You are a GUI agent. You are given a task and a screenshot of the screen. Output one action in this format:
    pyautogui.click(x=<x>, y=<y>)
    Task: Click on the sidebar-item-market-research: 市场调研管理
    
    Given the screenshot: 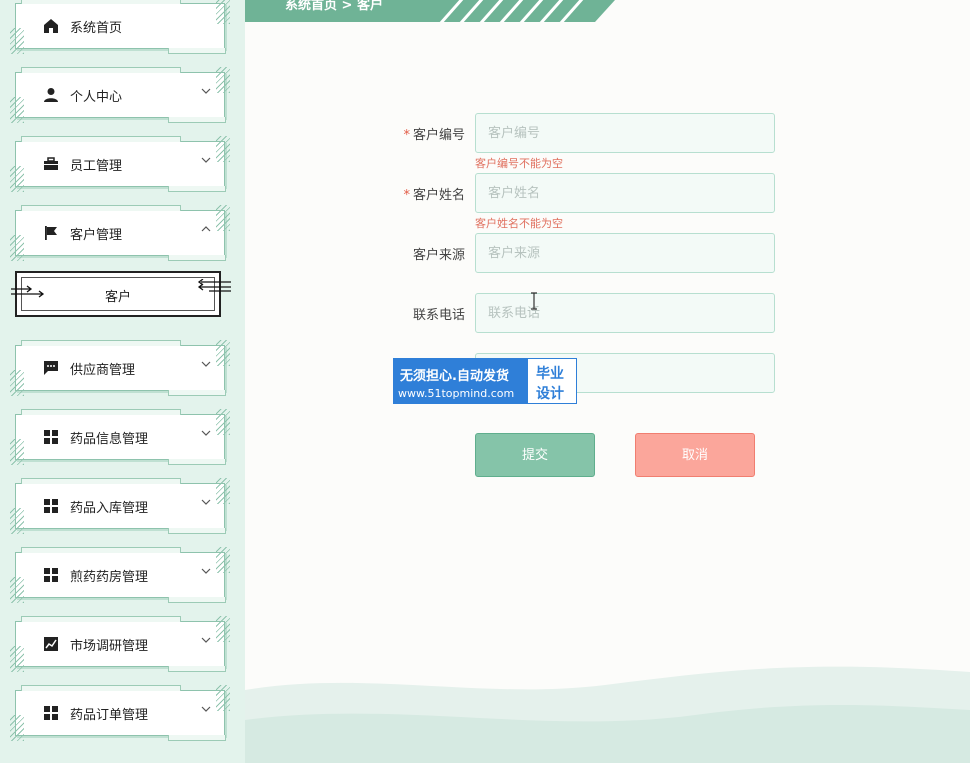 What is the action you would take?
    pyautogui.click(x=120, y=644)
    